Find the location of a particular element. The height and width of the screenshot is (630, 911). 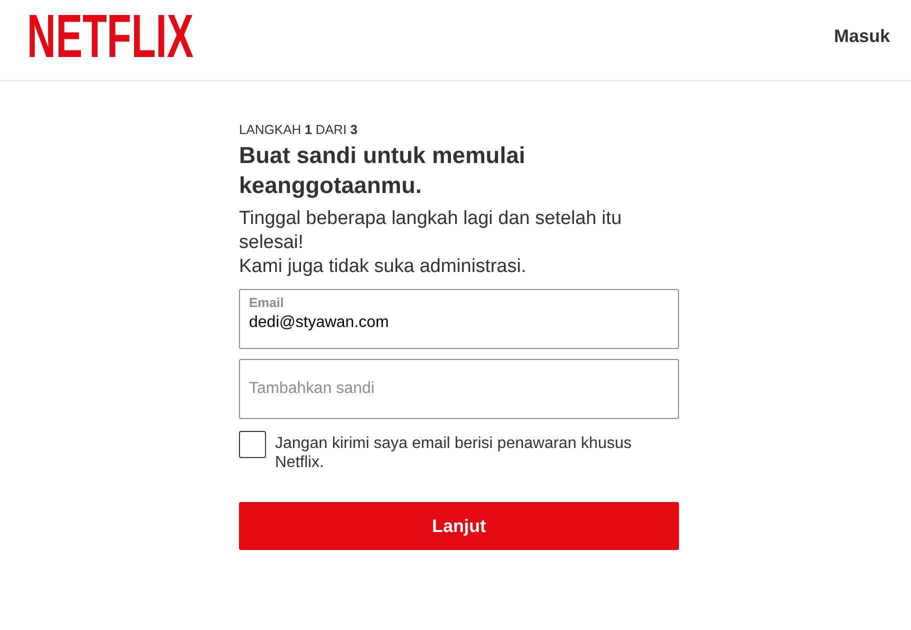

description-text: Kami juga tidak suka administrasi. is located at coordinates (383, 267).